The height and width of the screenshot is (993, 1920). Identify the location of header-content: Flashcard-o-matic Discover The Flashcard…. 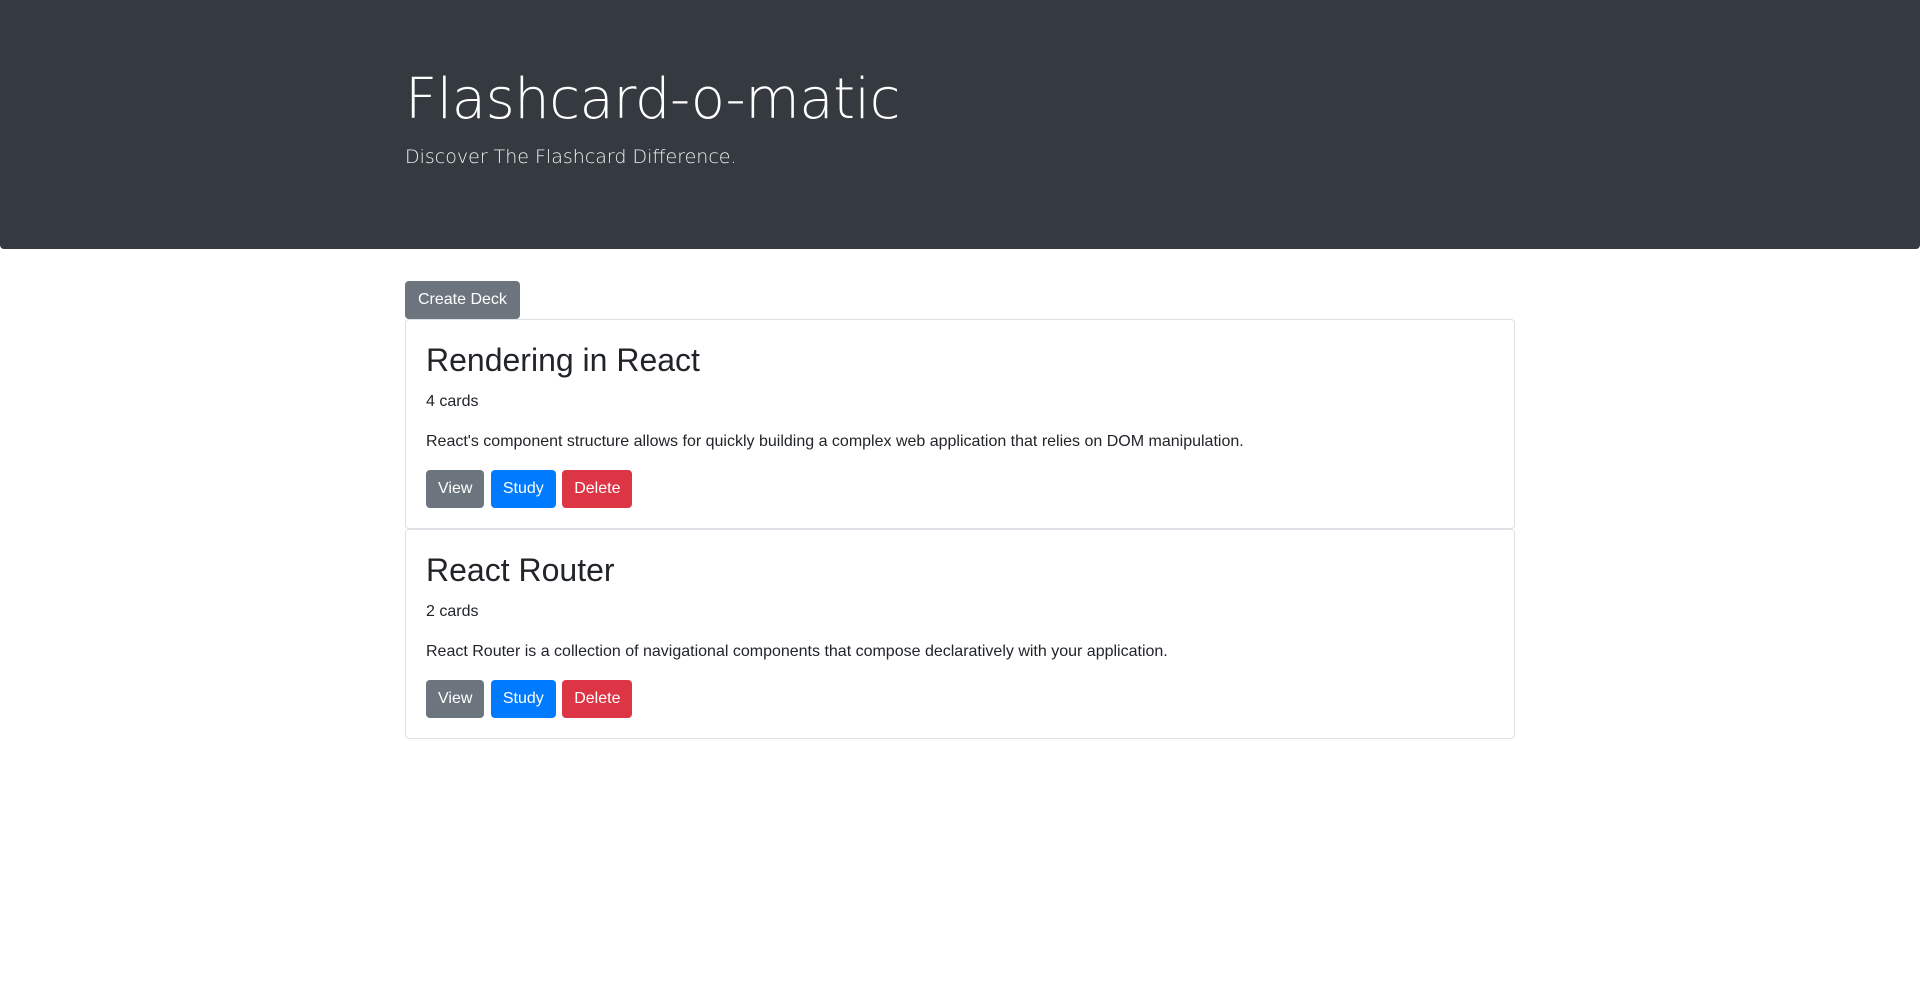
(652, 116).